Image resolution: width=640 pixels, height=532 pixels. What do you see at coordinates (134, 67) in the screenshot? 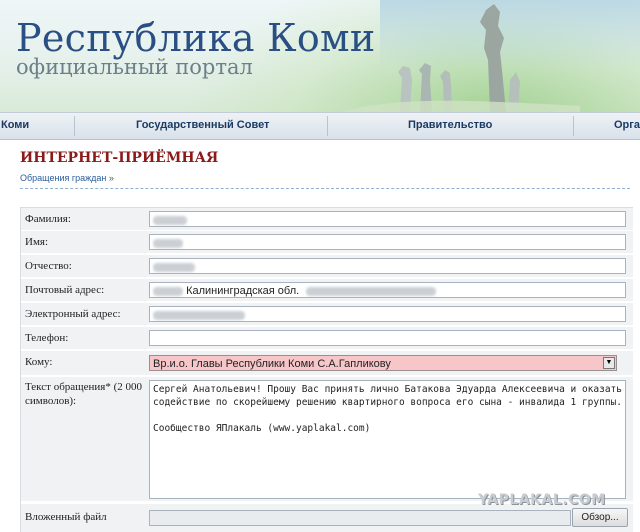
I see `site-subtitle: официальный портал` at bounding box center [134, 67].